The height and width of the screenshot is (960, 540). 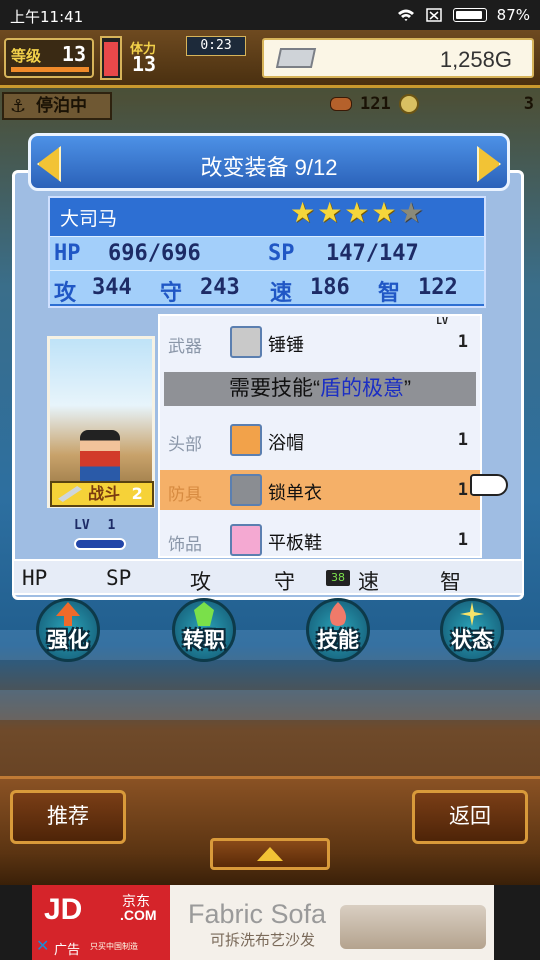 What do you see at coordinates (398, 58) in the screenshot?
I see `gold-display: 1,258G` at bounding box center [398, 58].